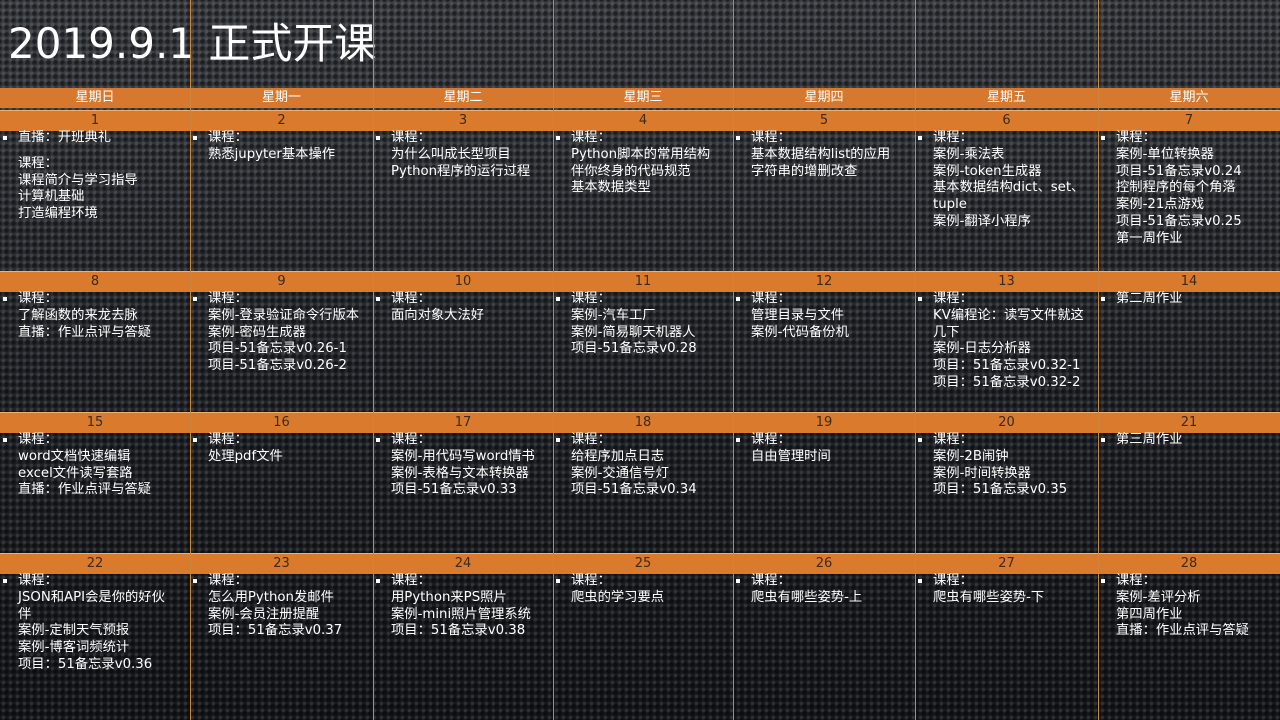  Describe the element at coordinates (824, 563) in the screenshot. I see `date-number: 26` at that location.